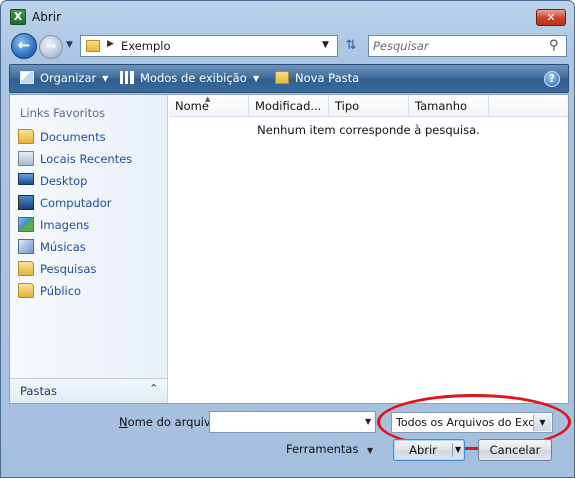 This screenshot has width=575, height=478. I want to click on back-button: ←, so click(24, 46).